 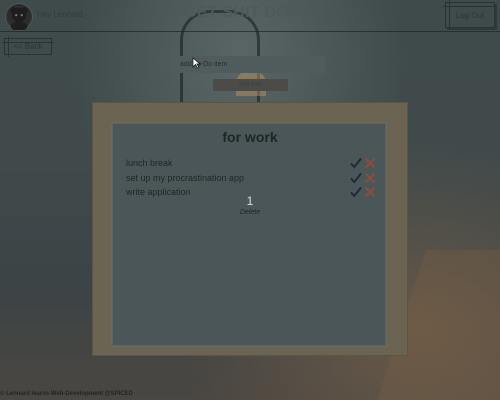 What do you see at coordinates (250, 201) in the screenshot?
I see `item-count: 1` at bounding box center [250, 201].